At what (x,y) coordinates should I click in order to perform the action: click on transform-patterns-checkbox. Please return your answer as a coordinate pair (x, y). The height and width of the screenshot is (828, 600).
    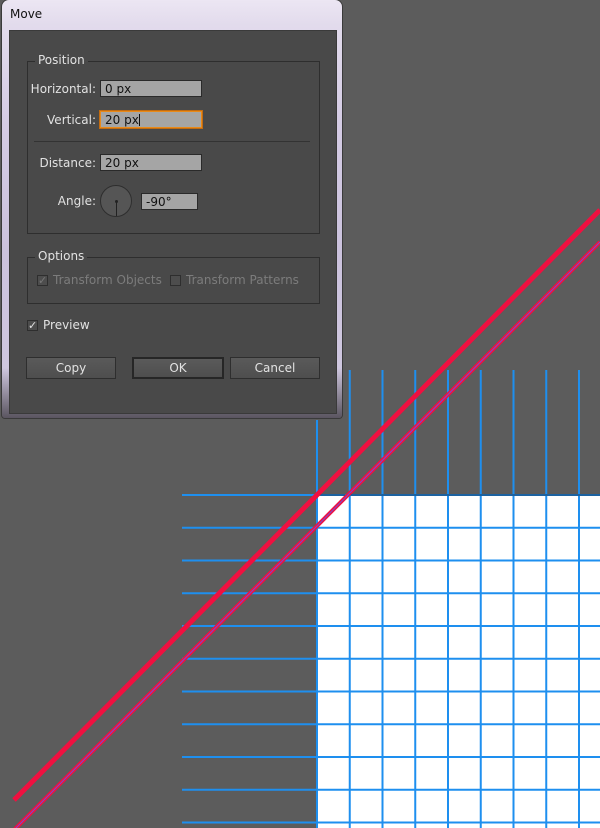
    Looking at the image, I should click on (175, 280).